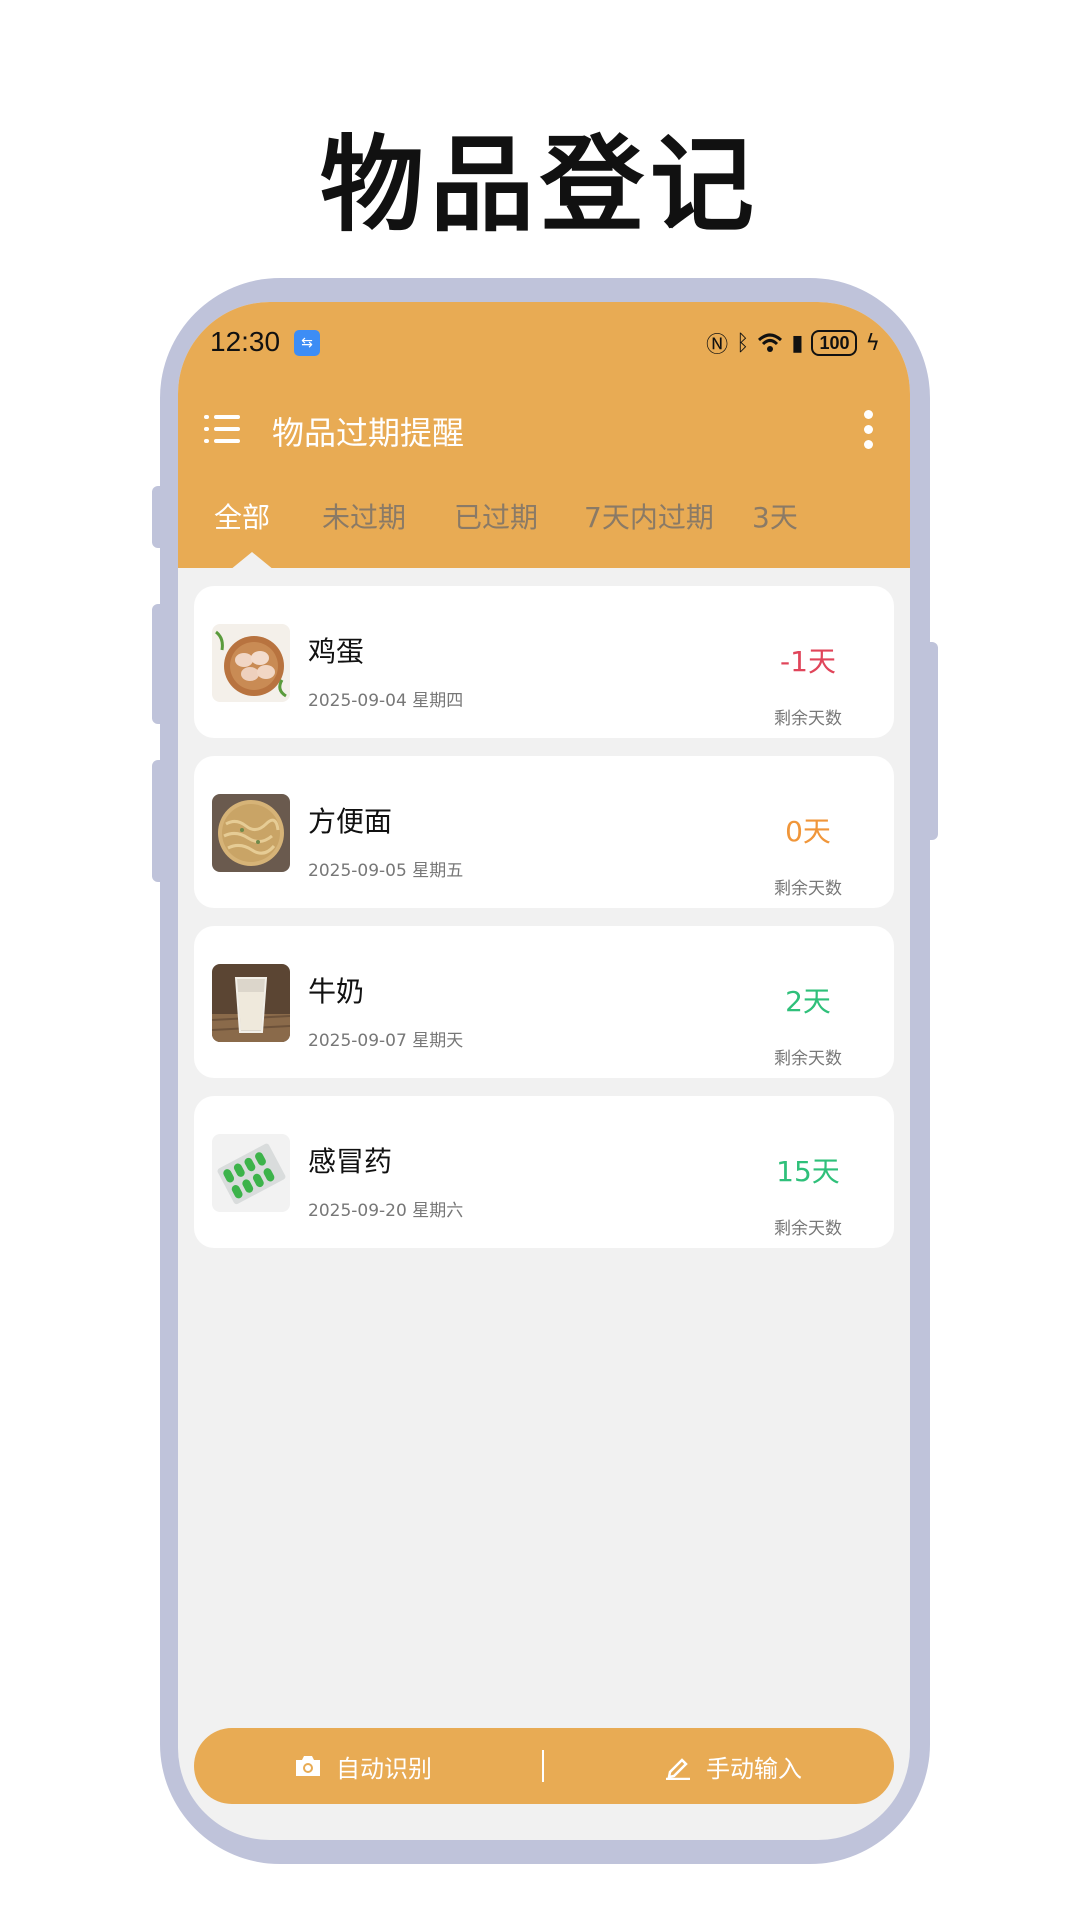 This screenshot has height=1920, width=1080. Describe the element at coordinates (384, 1768) in the screenshot. I see `auto-recognize-label: 自动识别` at that location.